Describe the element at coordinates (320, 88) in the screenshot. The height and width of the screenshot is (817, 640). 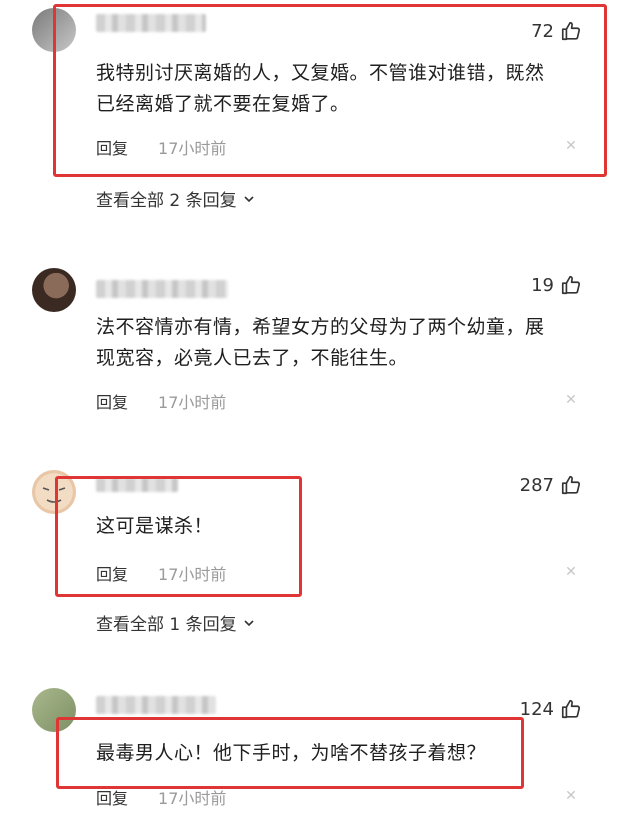
I see `comment-text: 我特别讨厌离婚的人，又复婚。不管谁对谁错，既然 已经离婚了就不要在复婚了。` at that location.